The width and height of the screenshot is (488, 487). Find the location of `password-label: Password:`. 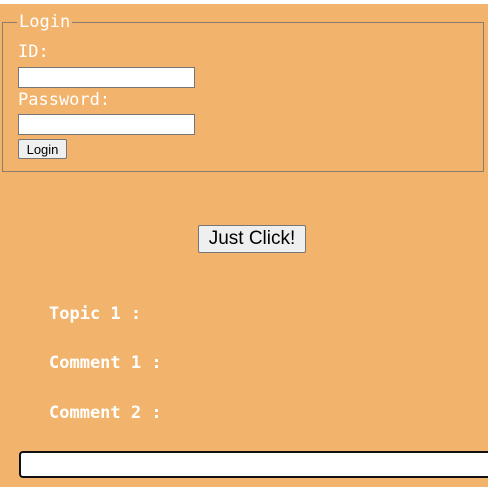

password-label: Password: is located at coordinates (64, 100).